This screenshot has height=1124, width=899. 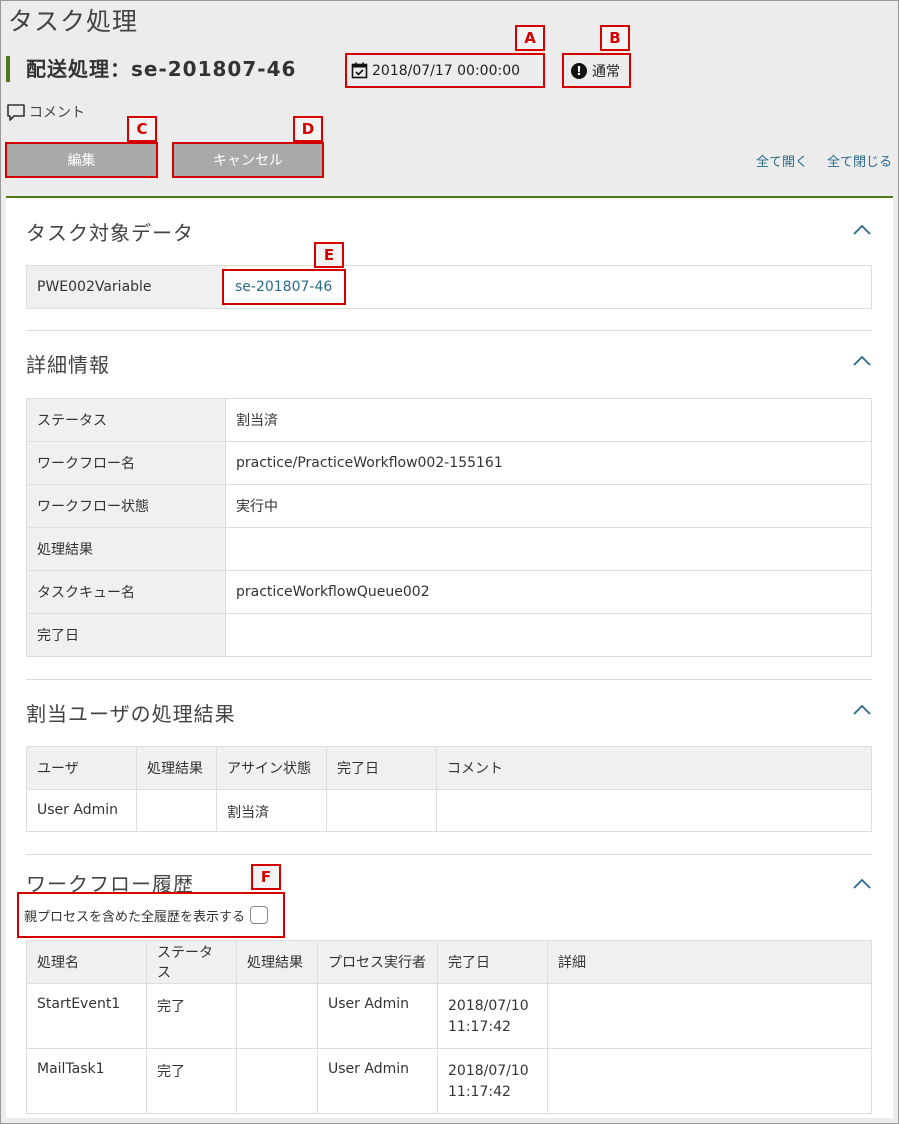 What do you see at coordinates (548, 420) in the screenshot?
I see `details-value: 割当済` at bounding box center [548, 420].